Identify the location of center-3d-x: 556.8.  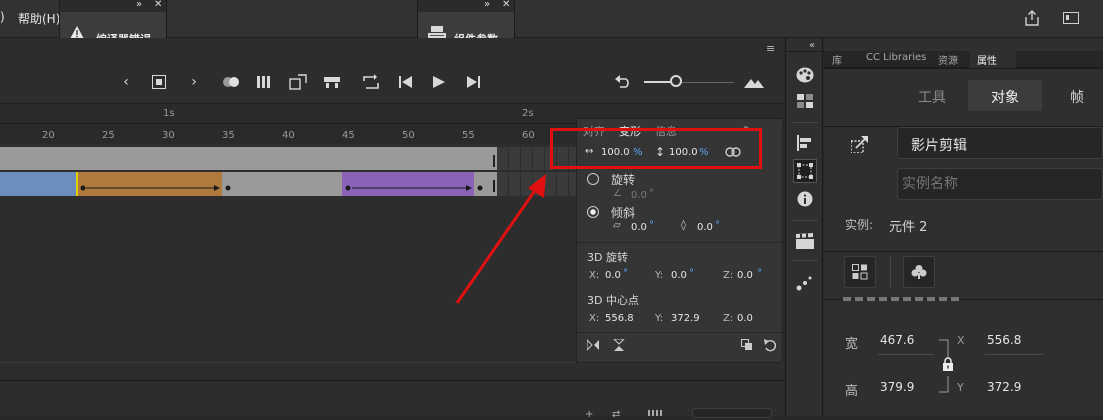
(619, 318).